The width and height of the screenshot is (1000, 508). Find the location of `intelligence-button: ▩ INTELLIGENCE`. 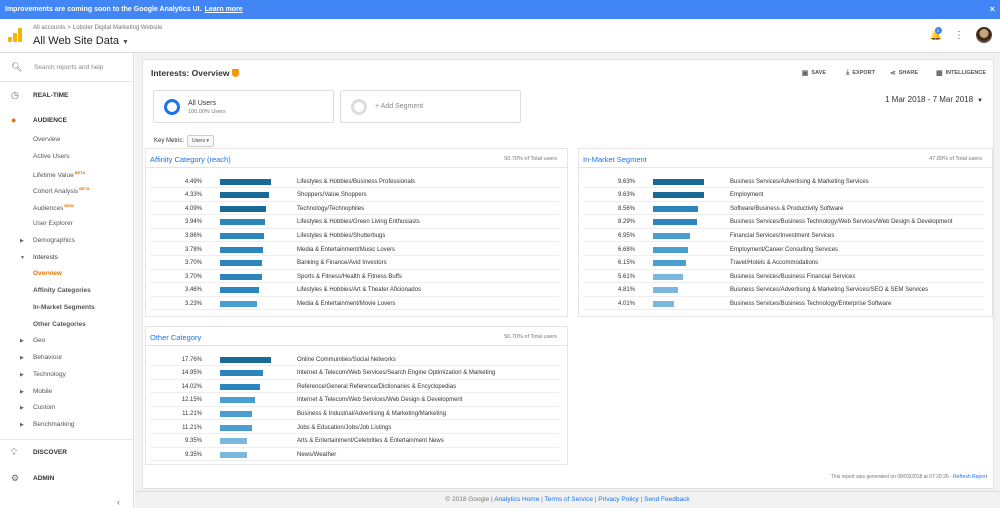

intelligence-button: ▩ INTELLIGENCE is located at coordinates (961, 73).